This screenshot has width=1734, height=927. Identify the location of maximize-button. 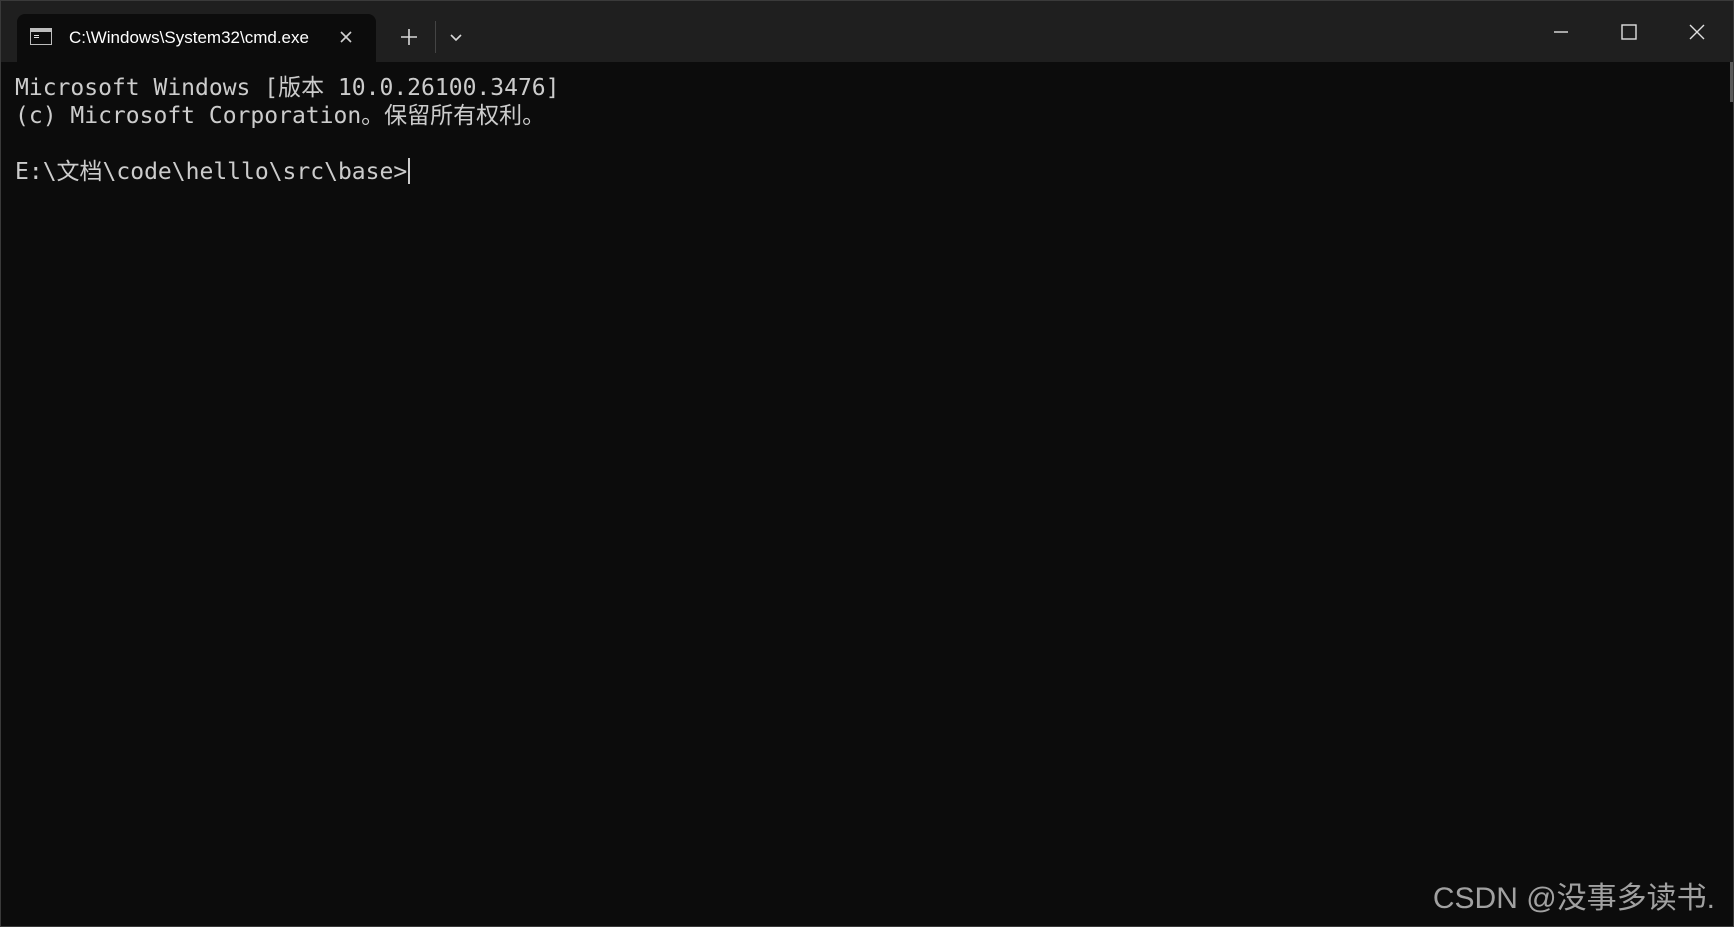
(1629, 31).